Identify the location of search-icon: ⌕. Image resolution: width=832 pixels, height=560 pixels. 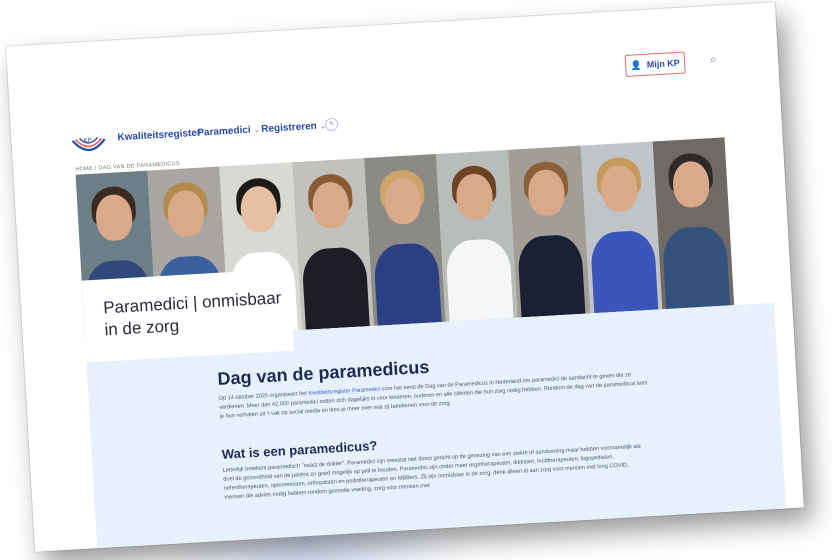
(714, 59).